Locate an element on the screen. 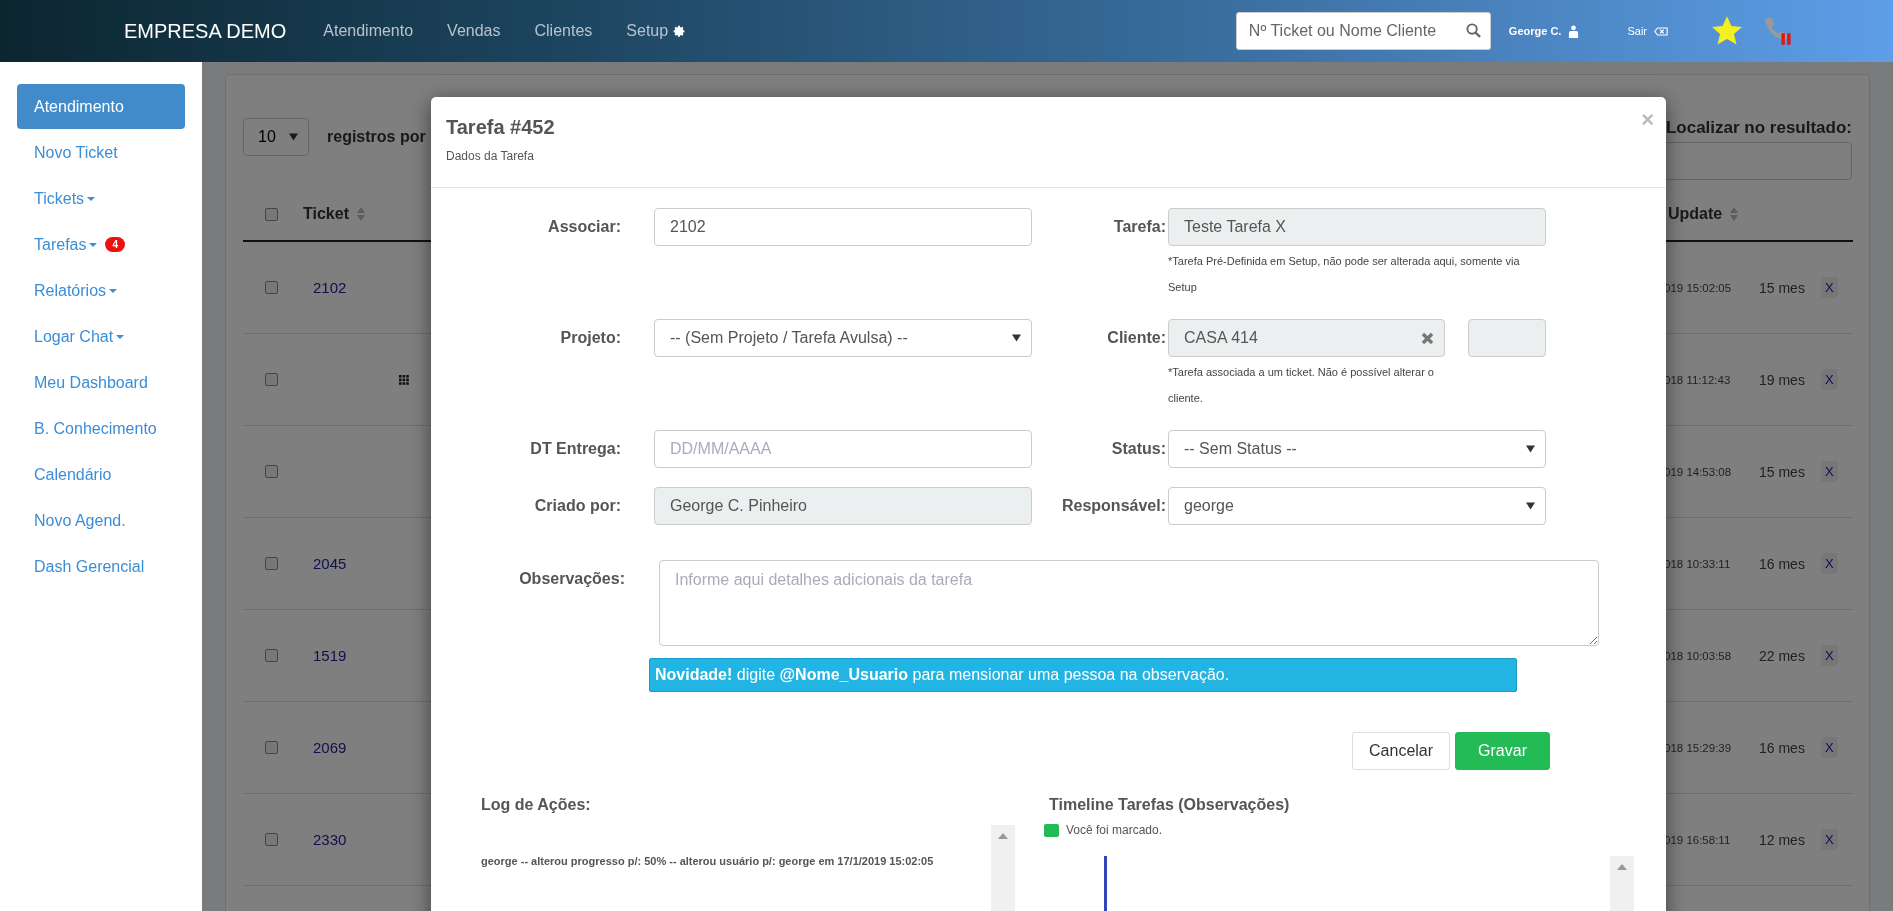 This screenshot has height=911, width=1893. field-label: DT Entrega: is located at coordinates (575, 449).